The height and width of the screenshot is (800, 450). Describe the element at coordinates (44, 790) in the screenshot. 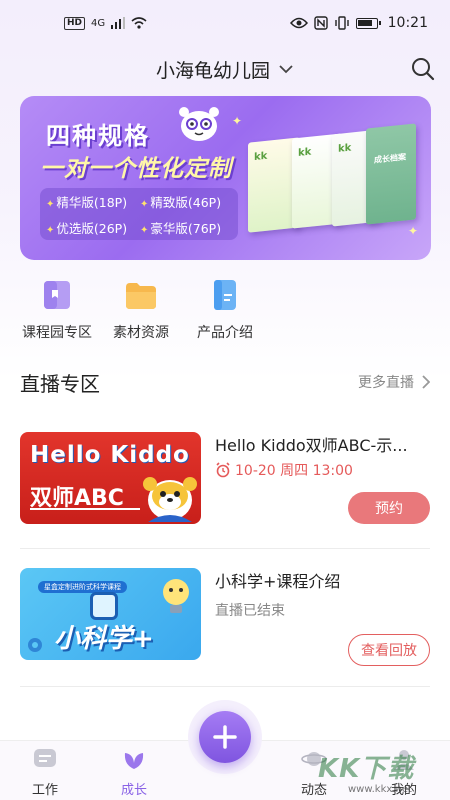

I see `tab-label: 工作` at that location.